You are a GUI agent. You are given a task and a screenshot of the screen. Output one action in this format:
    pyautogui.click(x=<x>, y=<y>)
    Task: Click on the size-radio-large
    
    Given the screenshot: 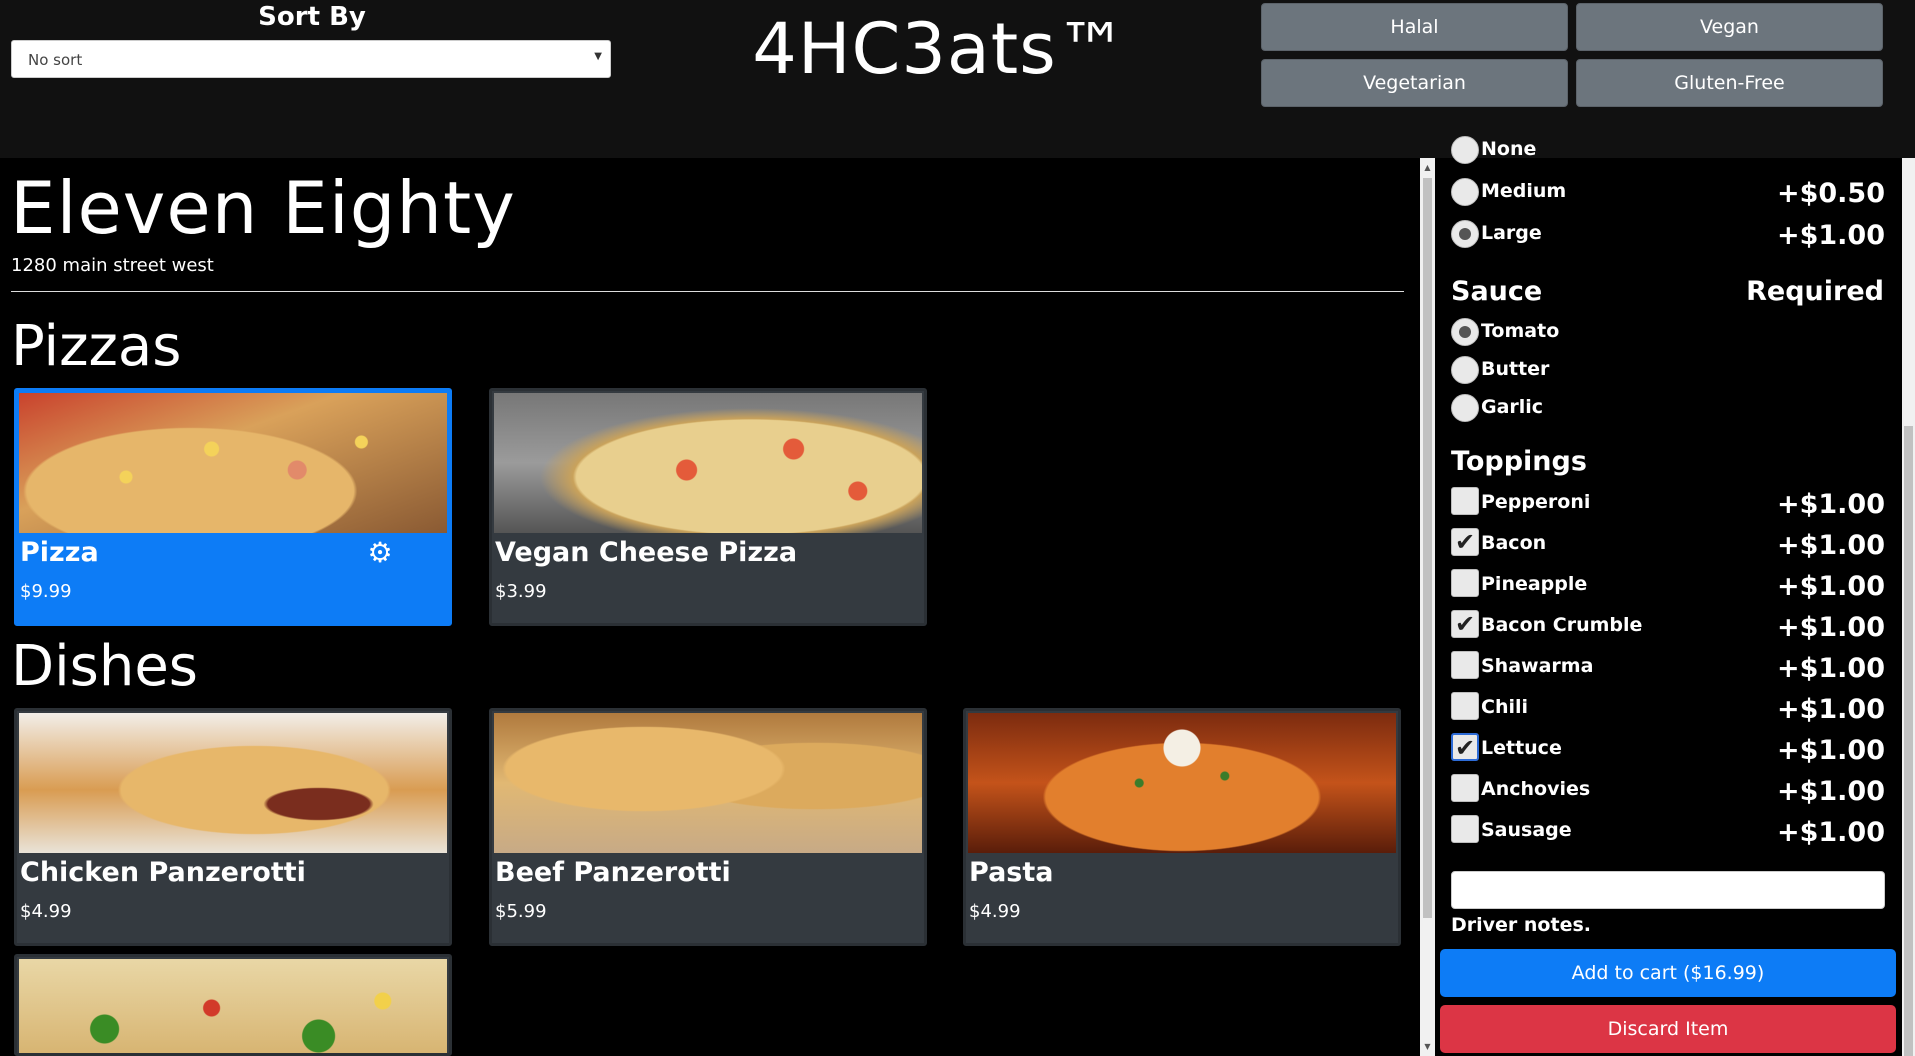 What is the action you would take?
    pyautogui.click(x=1465, y=234)
    